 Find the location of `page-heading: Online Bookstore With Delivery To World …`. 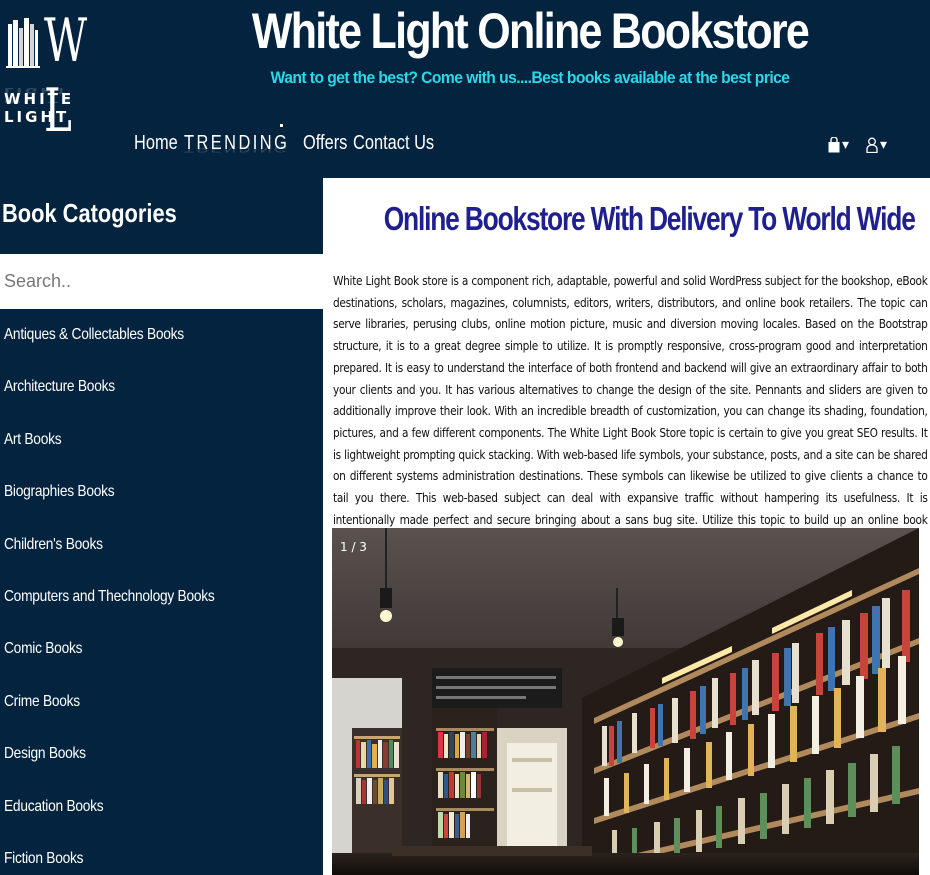

page-heading: Online Bookstore With Delivery To World … is located at coordinates (649, 218).